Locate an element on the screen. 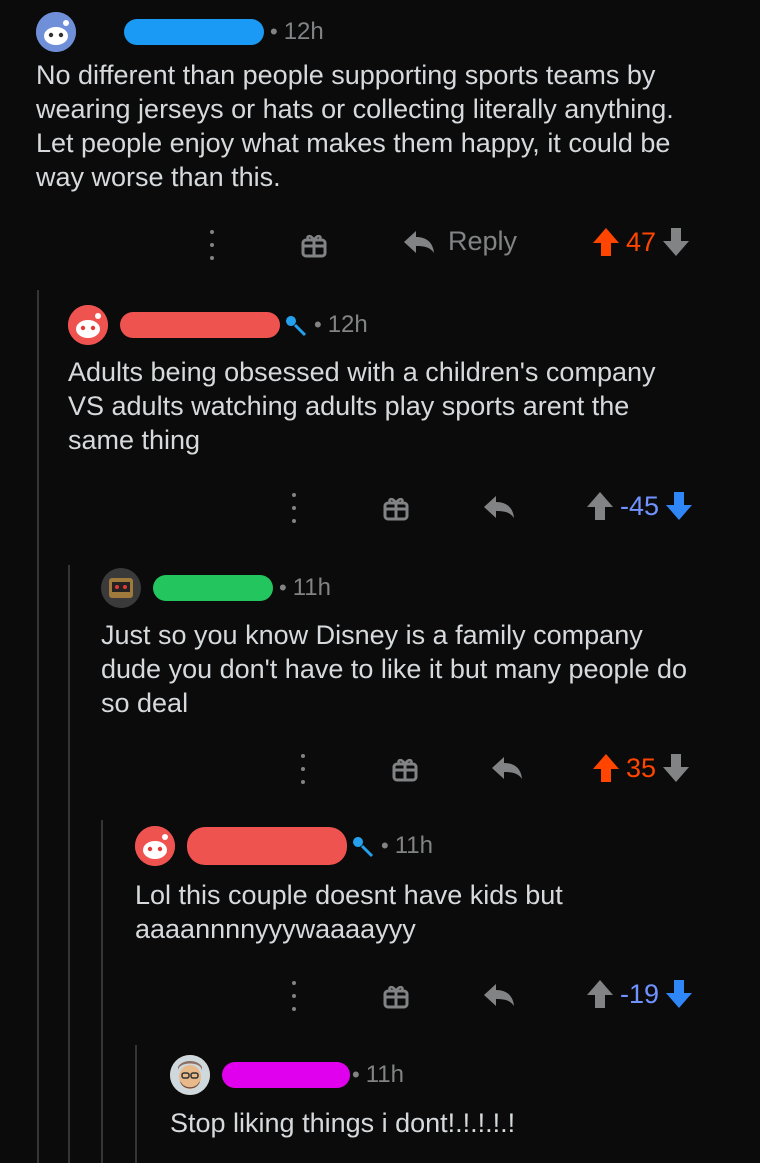 Image resolution: width=760 pixels, height=1163 pixels. reply-label: Reply is located at coordinates (483, 241).